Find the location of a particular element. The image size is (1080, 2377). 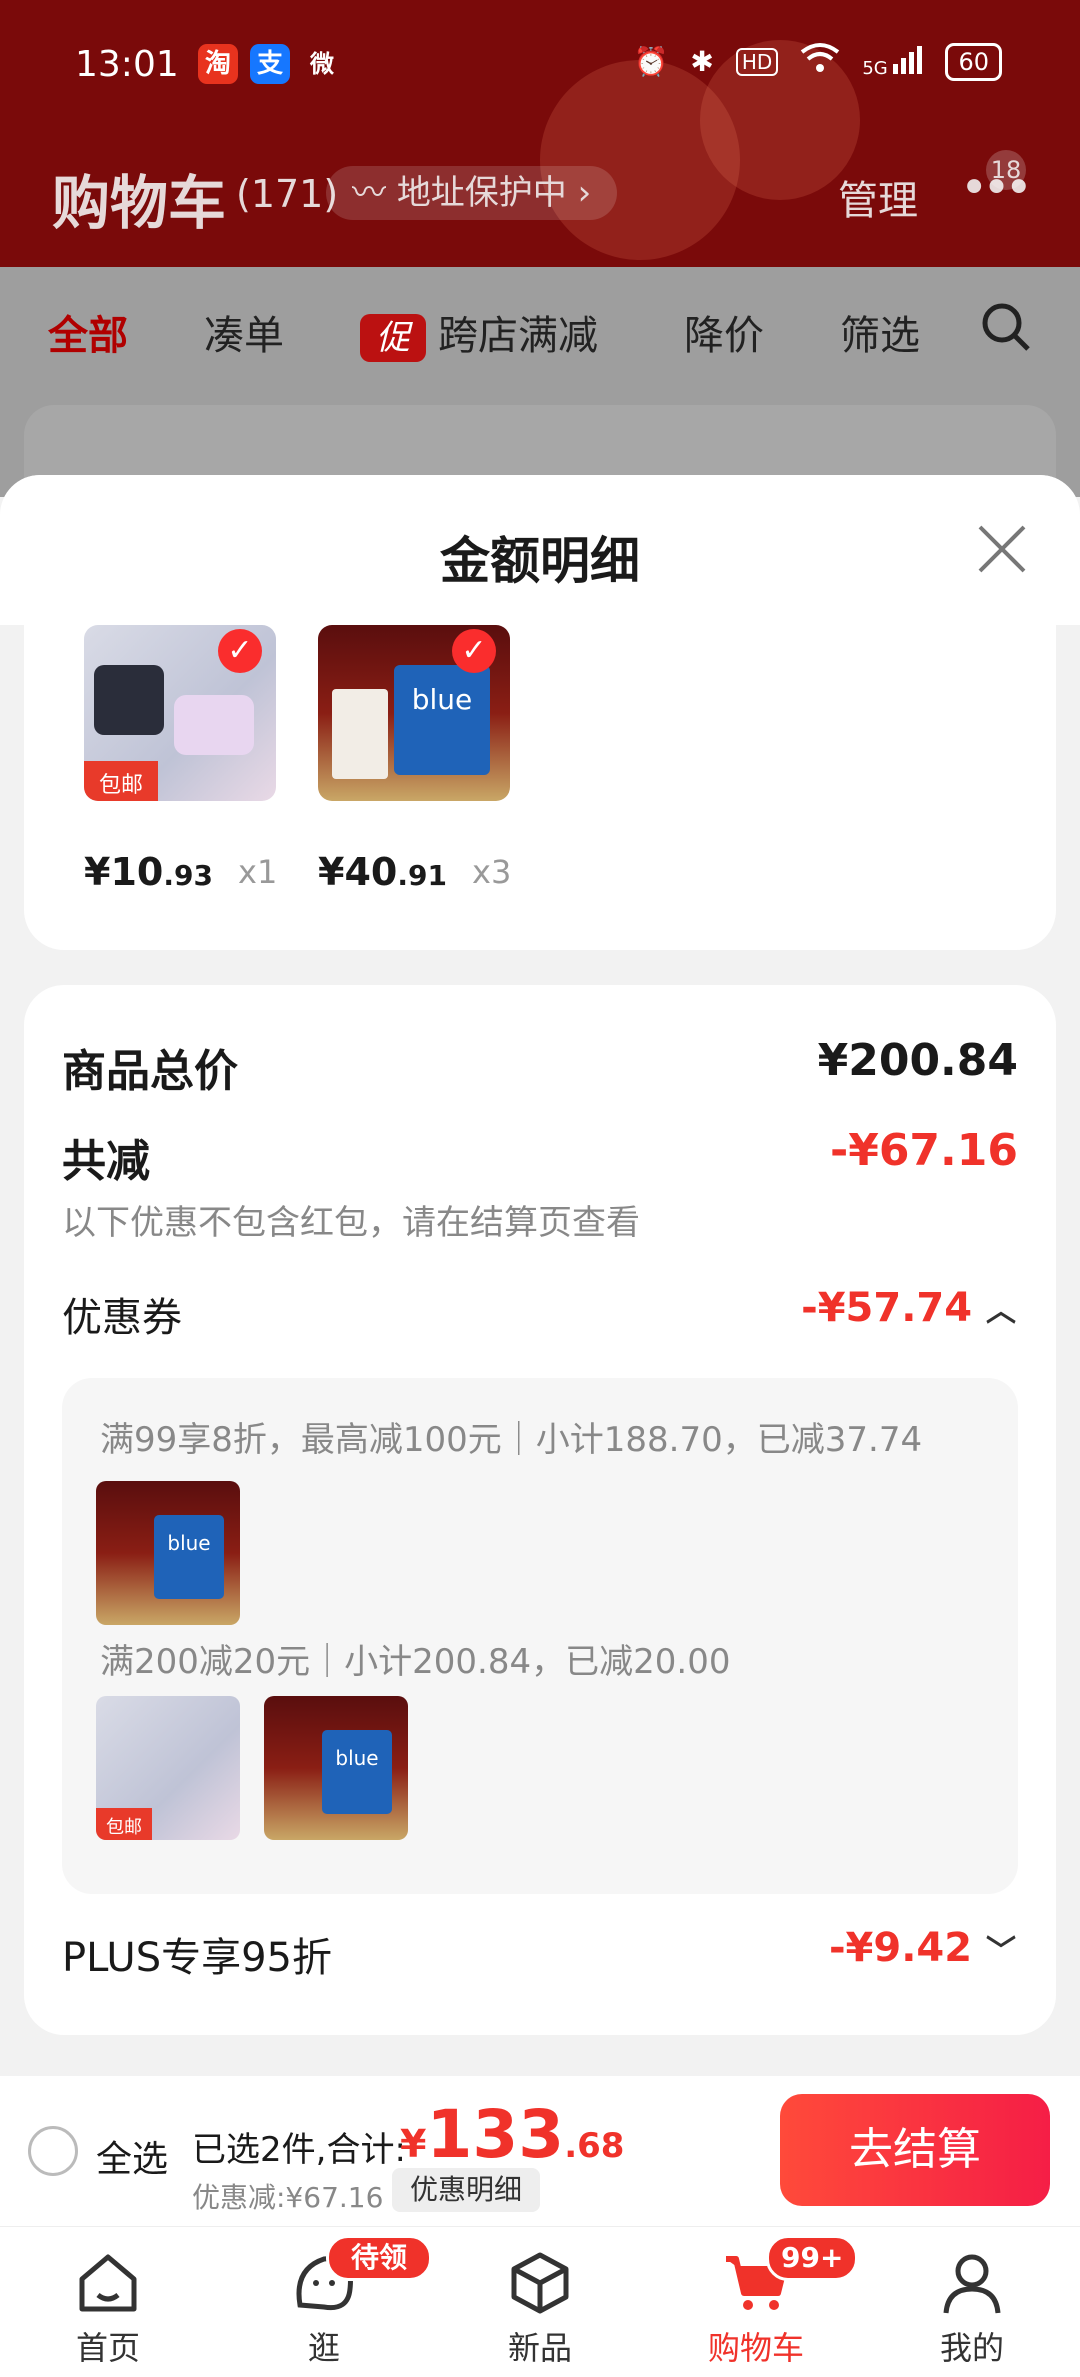

tab-new: 新品 is located at coordinates (540, 2302).